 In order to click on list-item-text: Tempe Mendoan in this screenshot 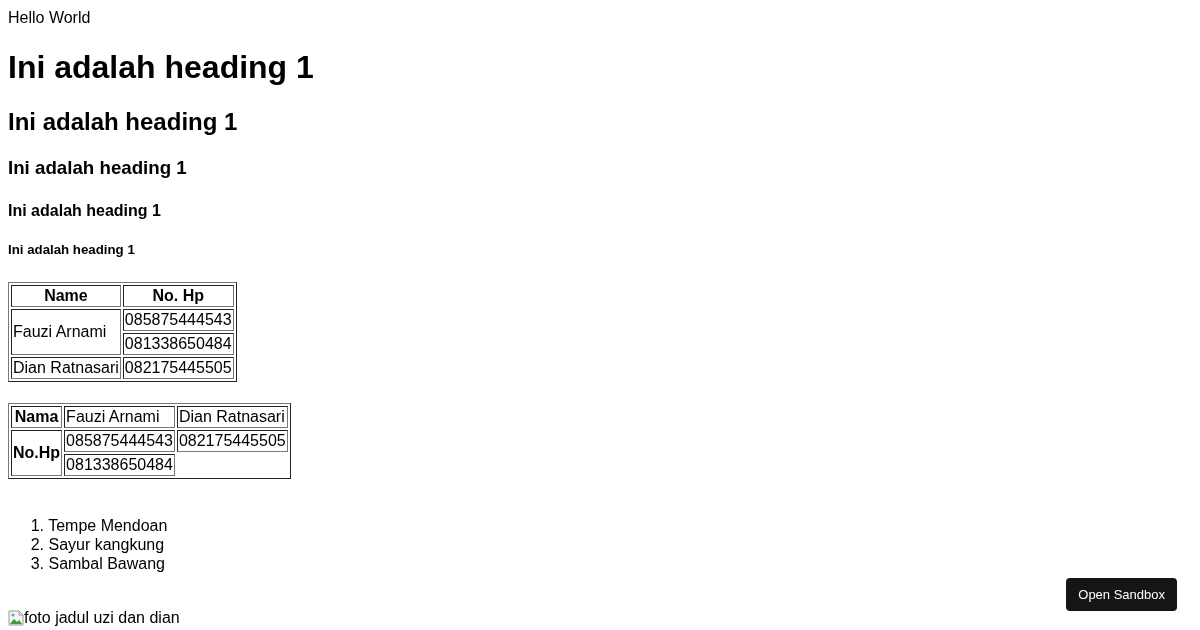, I will do `click(108, 525)`.